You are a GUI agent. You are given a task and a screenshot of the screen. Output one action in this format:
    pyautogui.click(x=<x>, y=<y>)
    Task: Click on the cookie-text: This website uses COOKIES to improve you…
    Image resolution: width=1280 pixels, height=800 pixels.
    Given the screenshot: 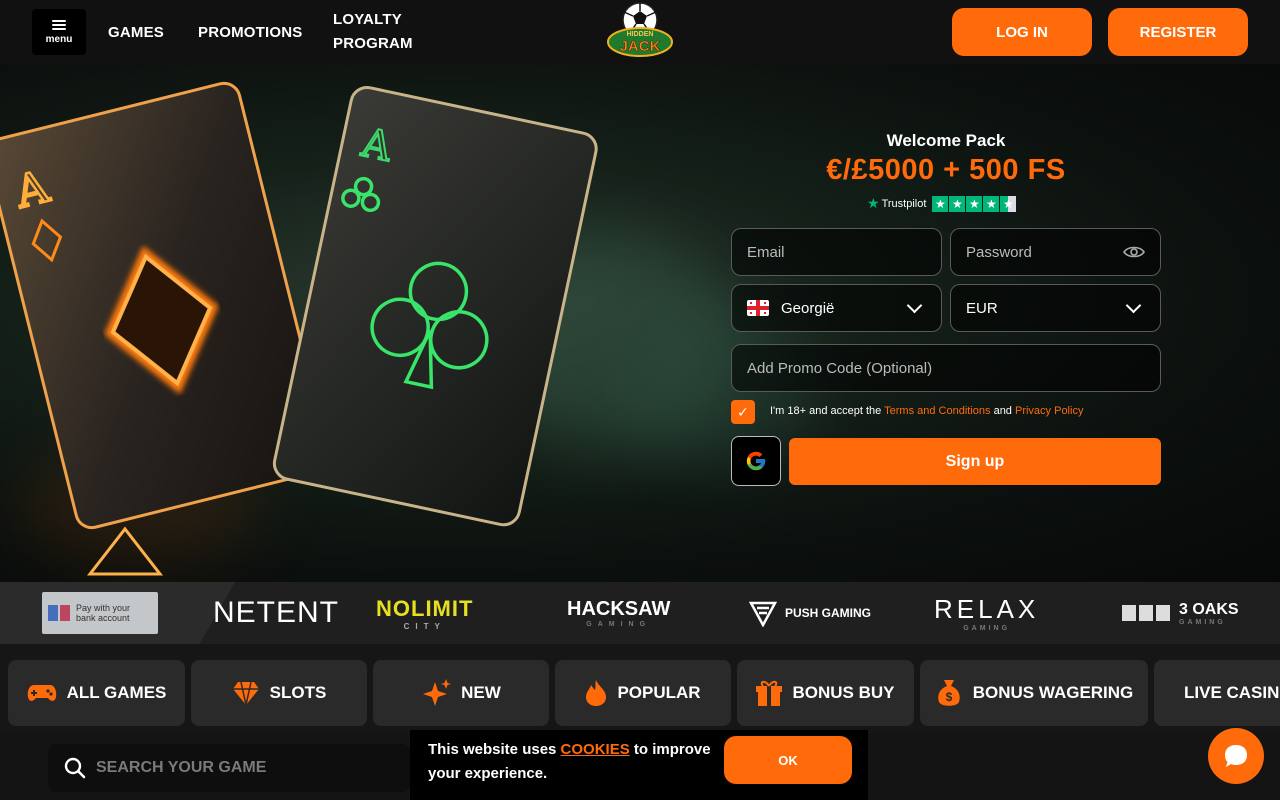 What is the action you would take?
    pyautogui.click(x=573, y=762)
    